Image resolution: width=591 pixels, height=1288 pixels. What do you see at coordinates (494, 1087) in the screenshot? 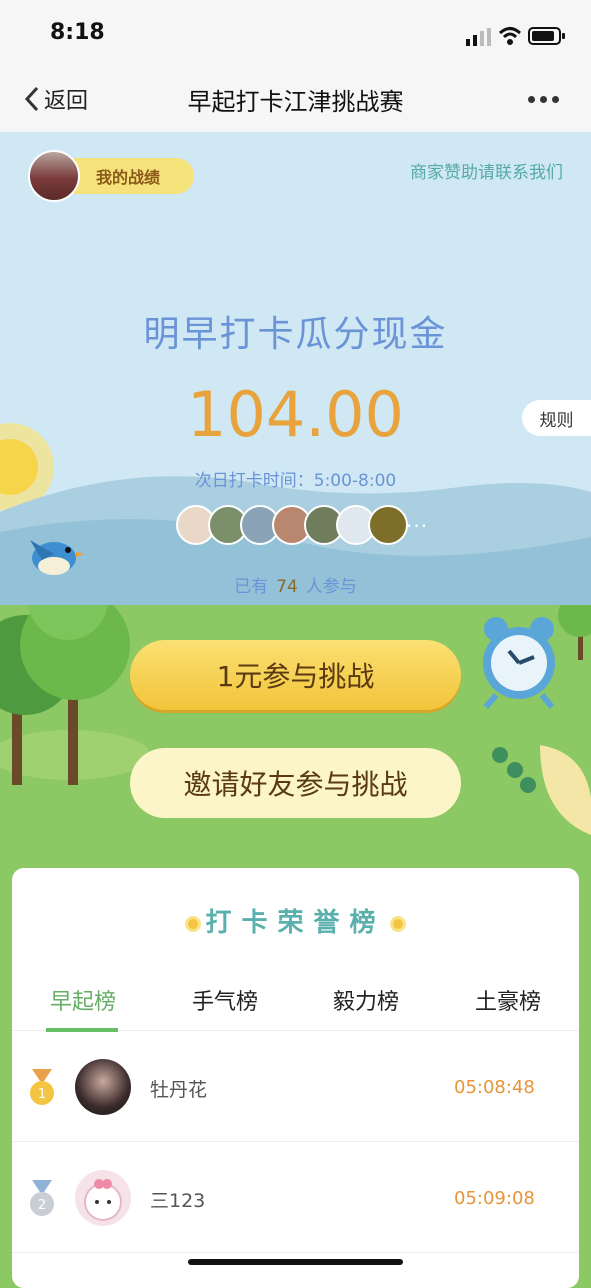
I see `checkin-time-value: 05:08:48` at bounding box center [494, 1087].